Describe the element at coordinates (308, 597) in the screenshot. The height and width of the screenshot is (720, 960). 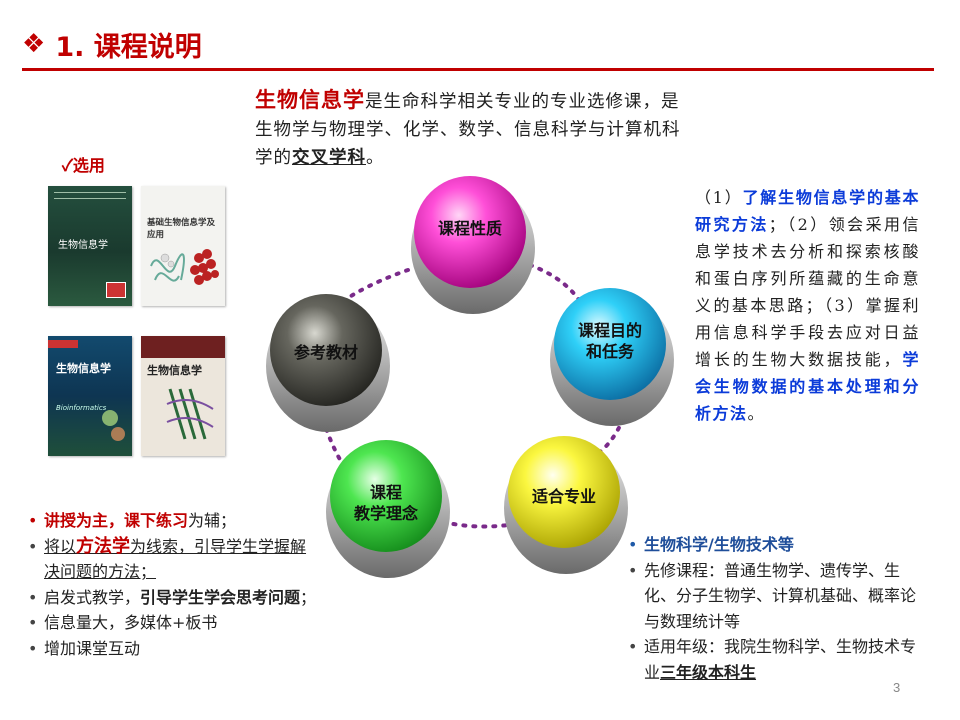
I see `method-3-end: ；` at that location.